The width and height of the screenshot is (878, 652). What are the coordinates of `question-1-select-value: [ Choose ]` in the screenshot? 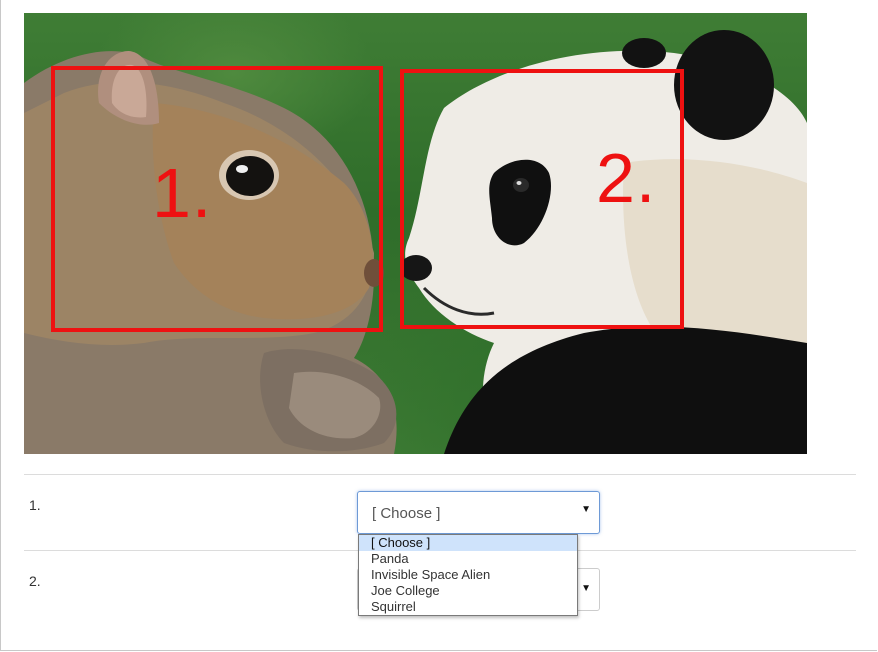 It's located at (406, 513).